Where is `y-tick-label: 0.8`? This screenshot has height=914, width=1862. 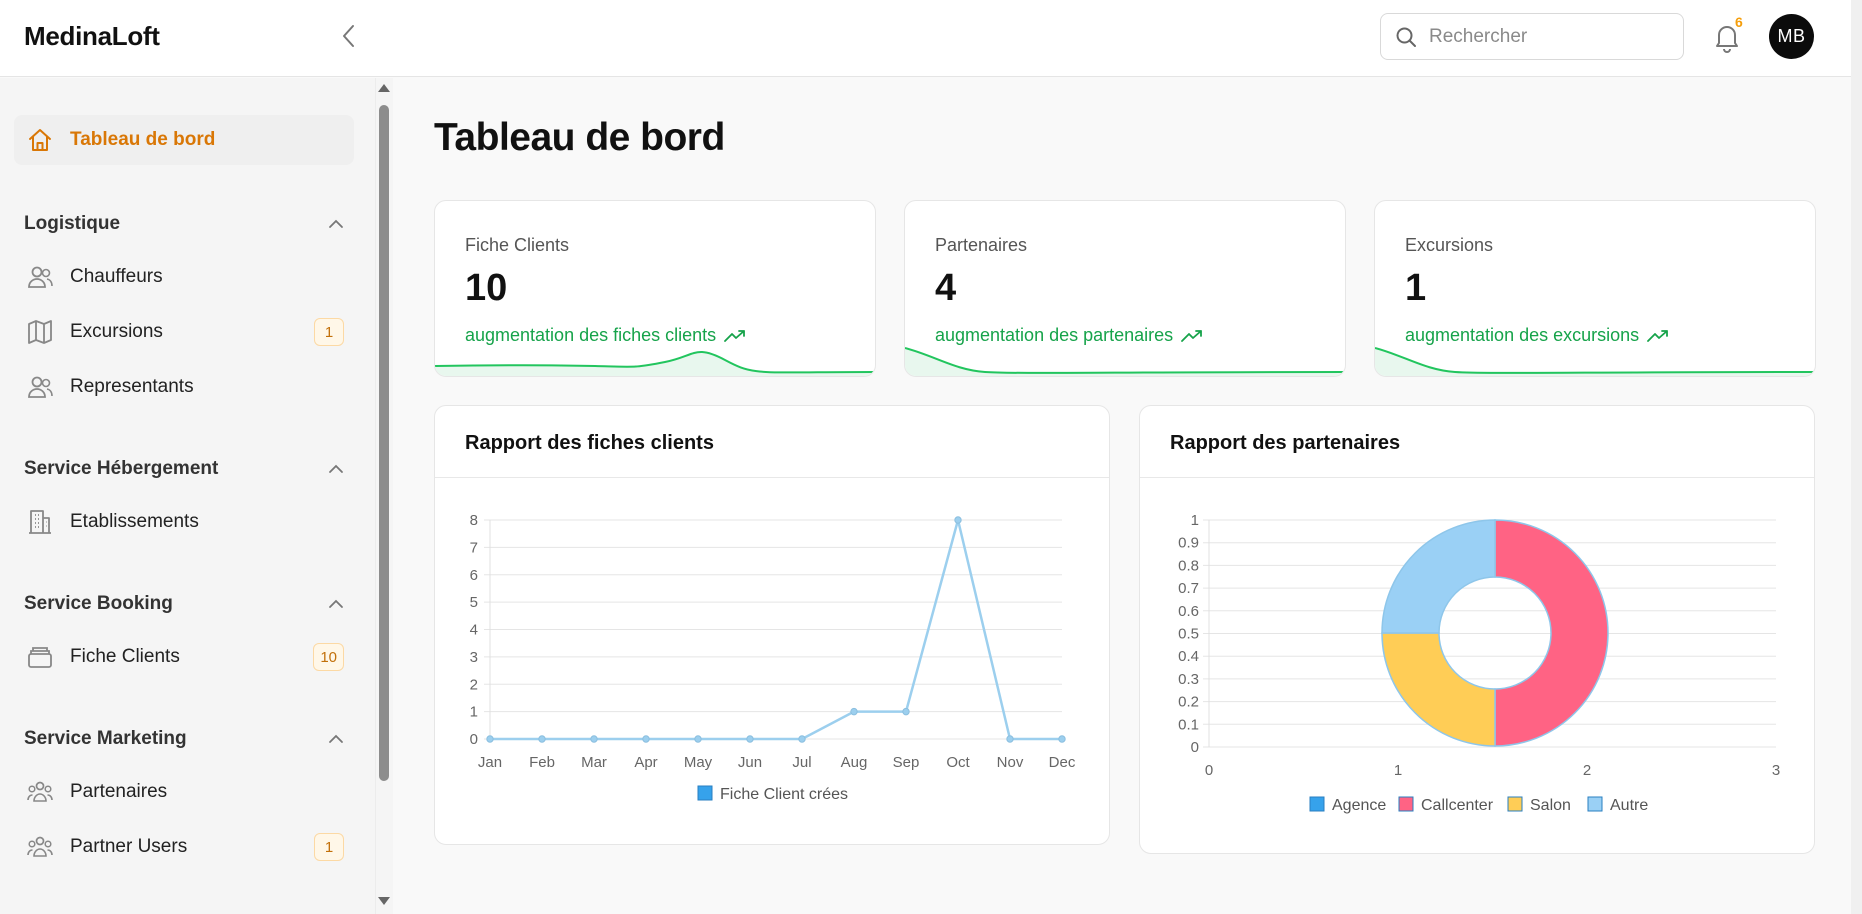
y-tick-label: 0.8 is located at coordinates (1188, 565).